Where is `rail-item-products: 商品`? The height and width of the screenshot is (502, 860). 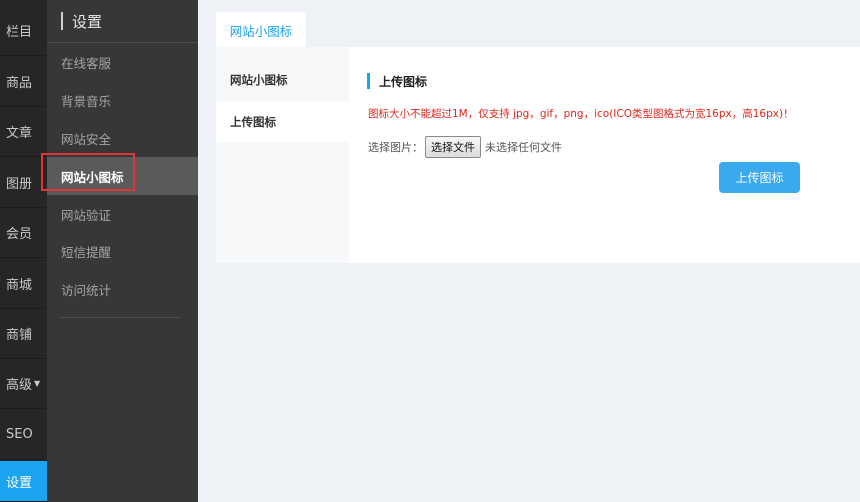 rail-item-products: 商品 is located at coordinates (23, 82).